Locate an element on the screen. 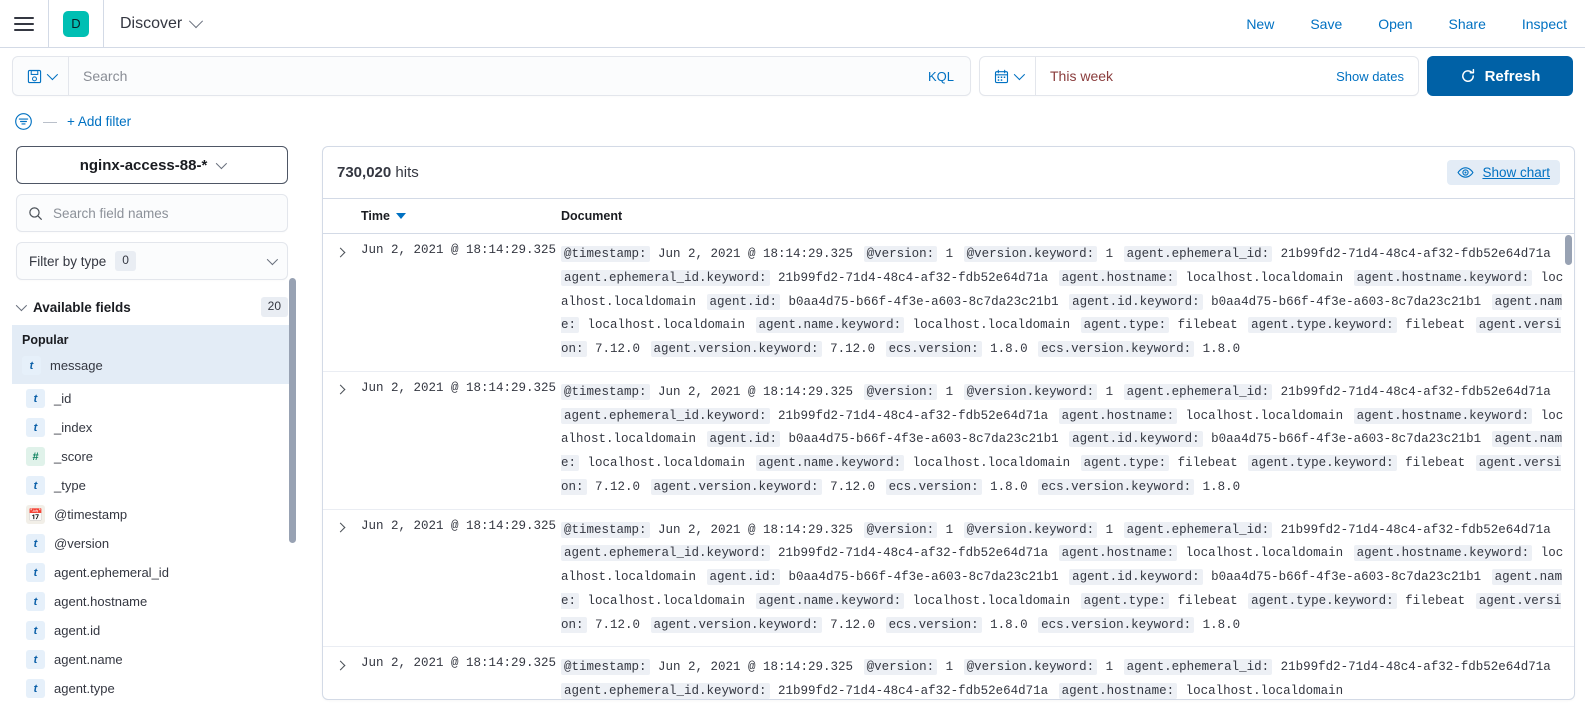  field-item-message: t message is located at coordinates (152, 365).